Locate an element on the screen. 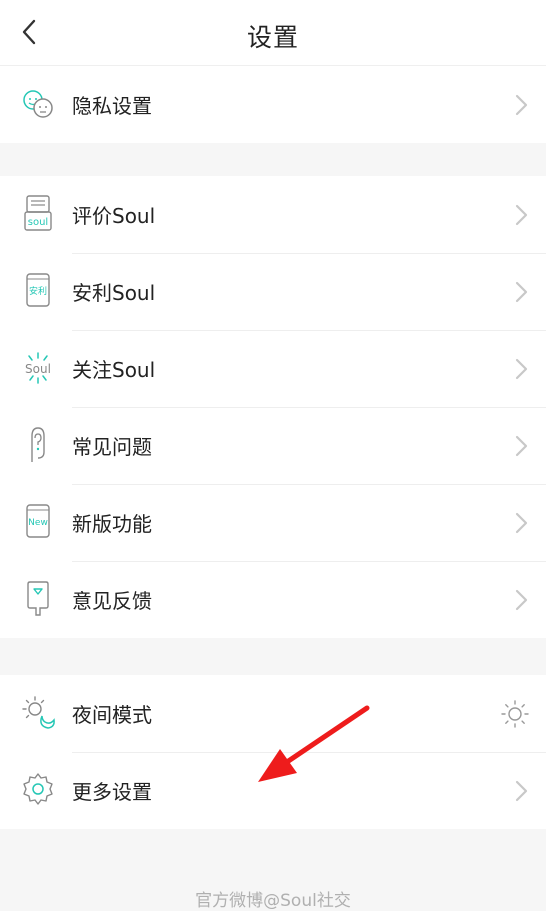  new-features-row: New 新版功能 is located at coordinates (273, 522).